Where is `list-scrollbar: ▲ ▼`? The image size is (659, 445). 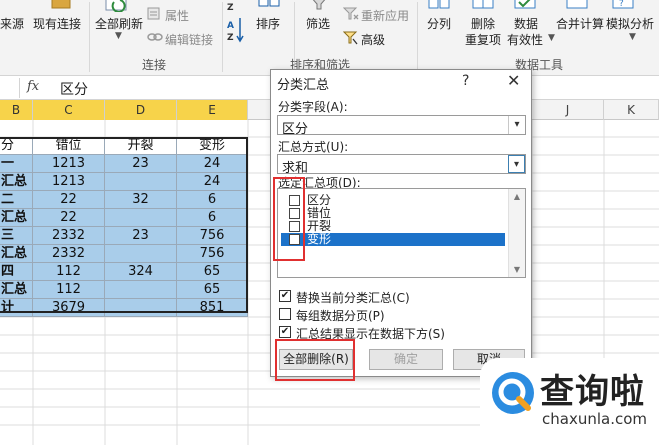 list-scrollbar: ▲ ▼ is located at coordinates (516, 233).